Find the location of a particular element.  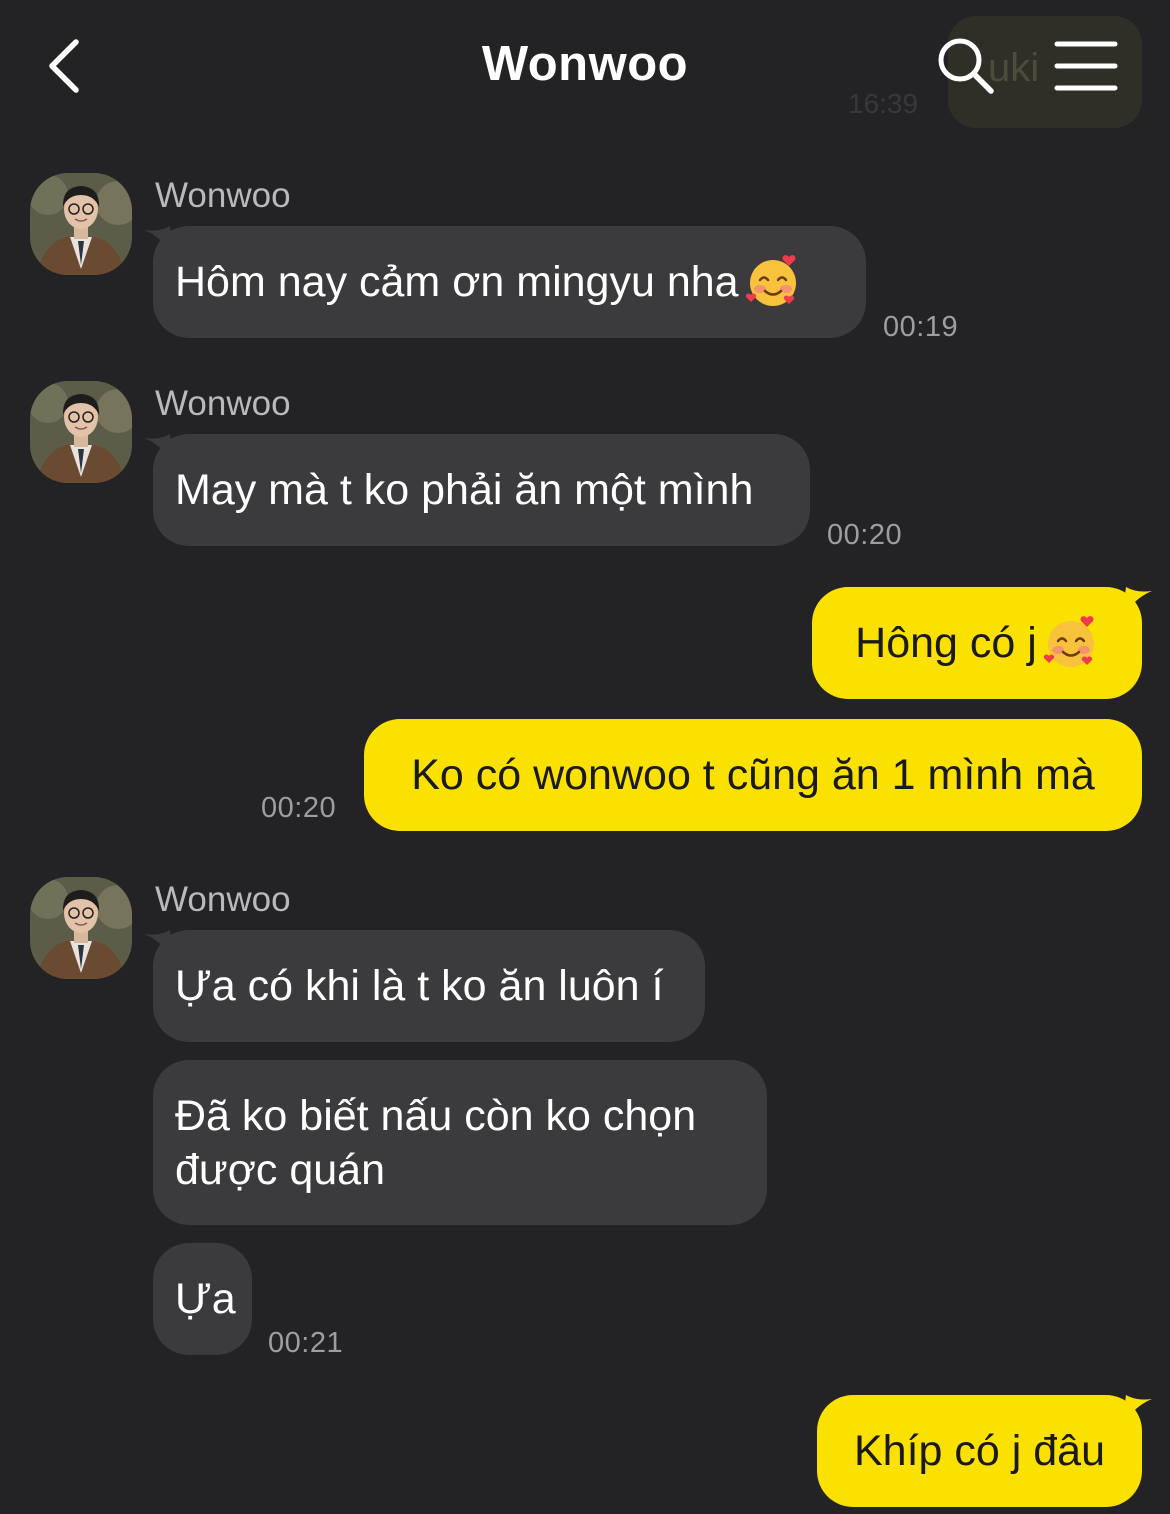

message-time: 00:19 is located at coordinates (921, 327).